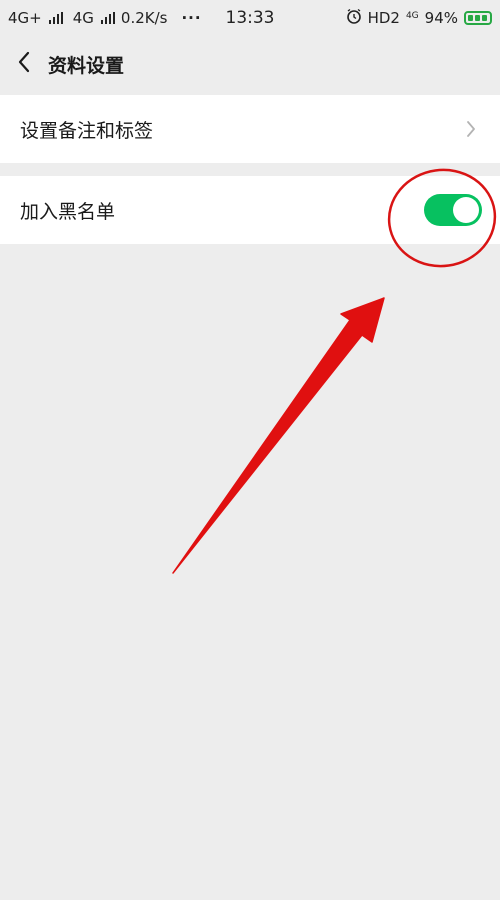 Image resolution: width=500 pixels, height=900 pixels. I want to click on annotation-arrow-icon, so click(278, 435).